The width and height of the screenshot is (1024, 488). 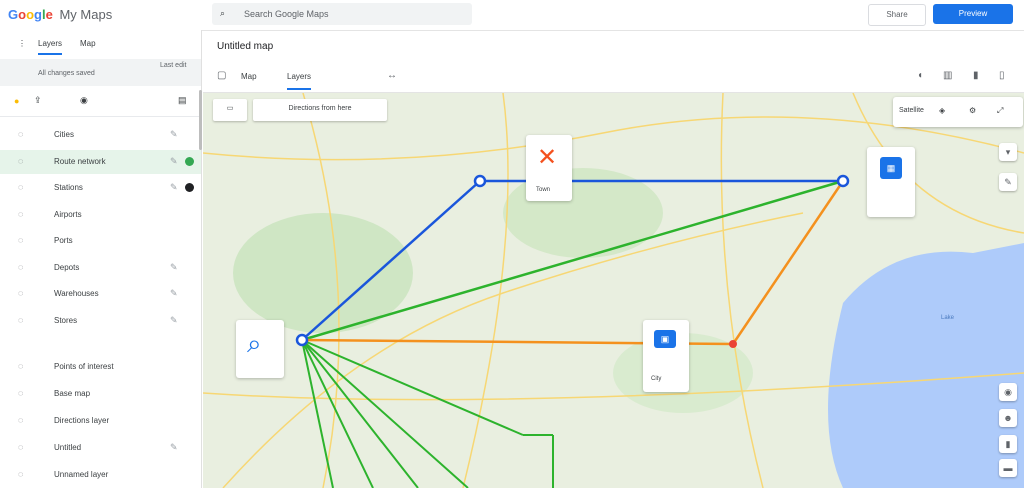 I want to click on sidebar-item: ◌ Unnamed layer, so click(x=100, y=475).